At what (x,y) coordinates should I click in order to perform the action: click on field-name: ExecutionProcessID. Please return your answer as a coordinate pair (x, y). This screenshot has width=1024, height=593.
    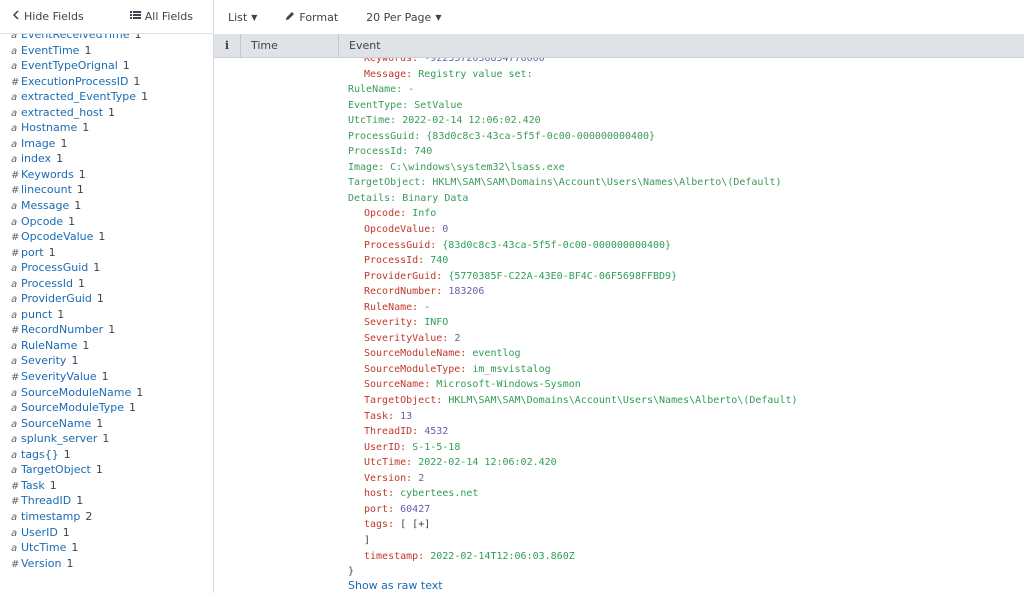
    Looking at the image, I should click on (74, 81).